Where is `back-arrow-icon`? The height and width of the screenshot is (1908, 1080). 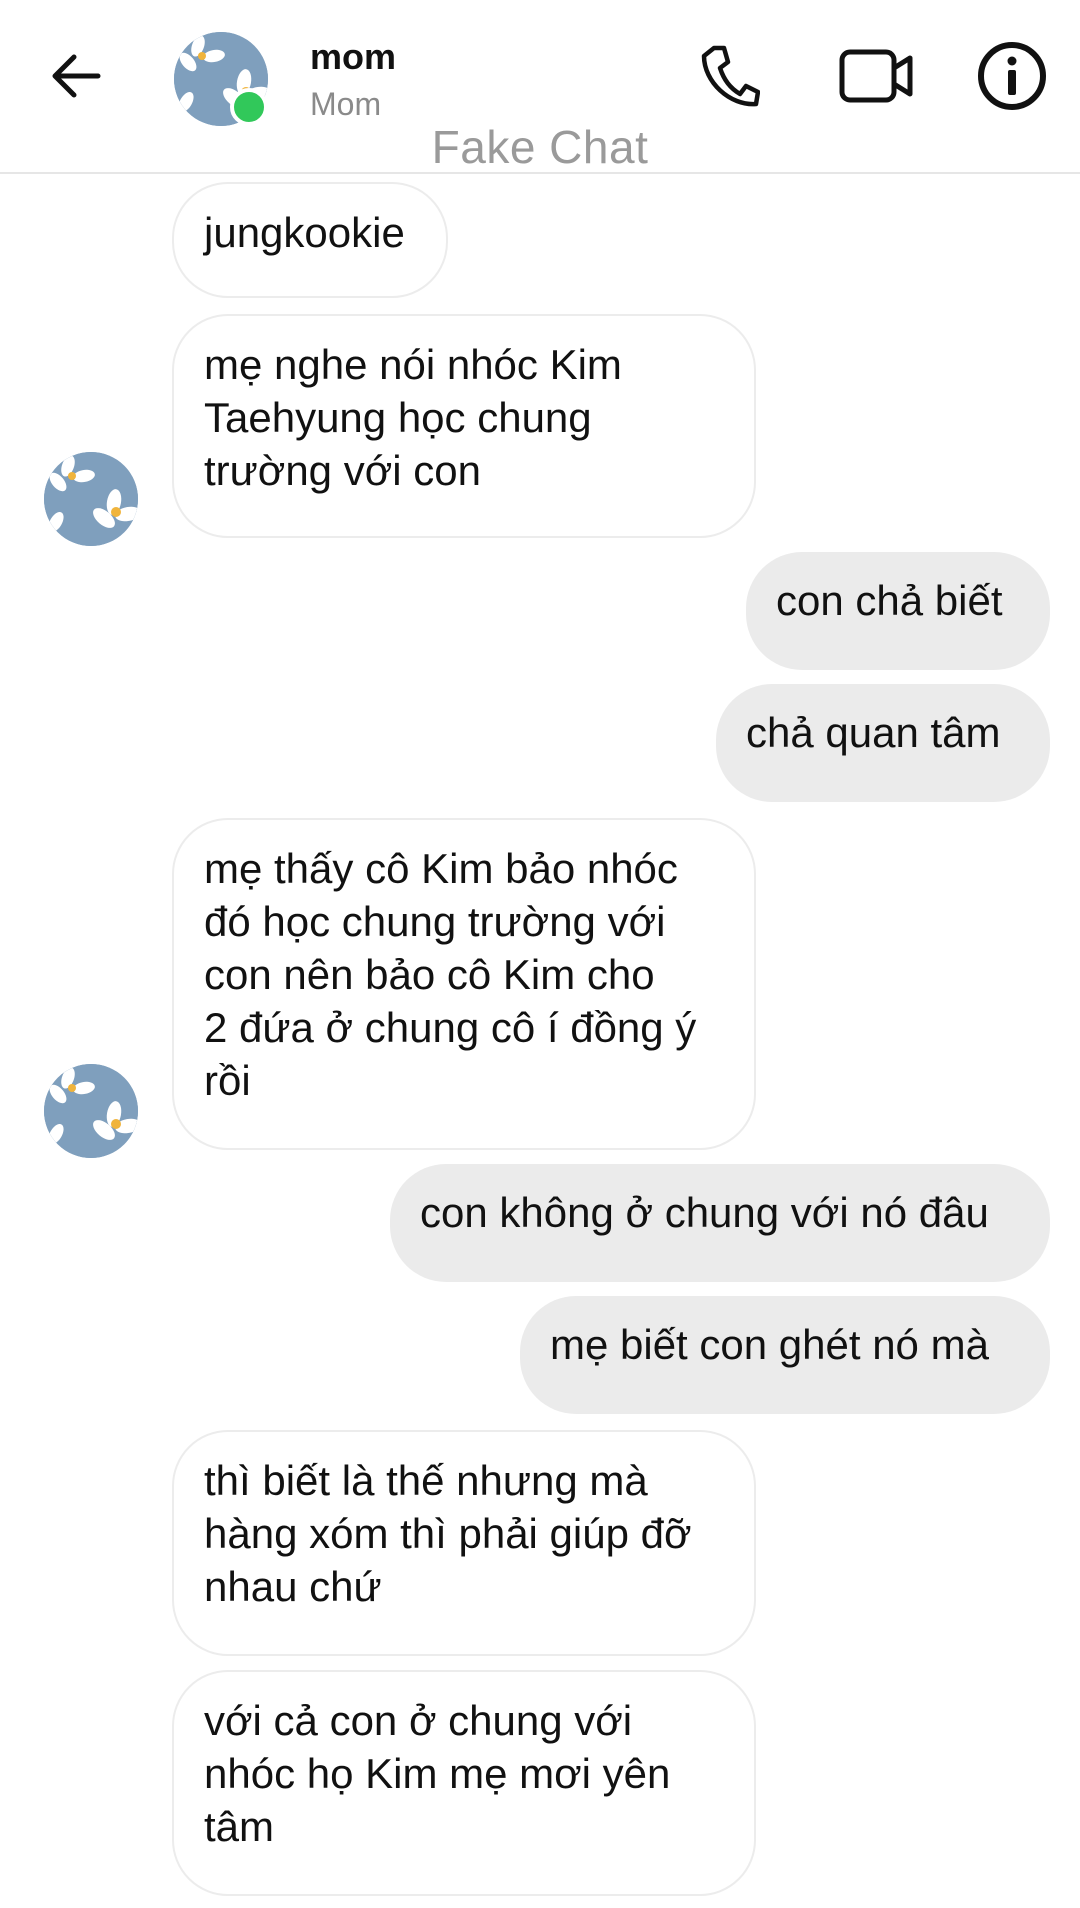 back-arrow-icon is located at coordinates (76, 76).